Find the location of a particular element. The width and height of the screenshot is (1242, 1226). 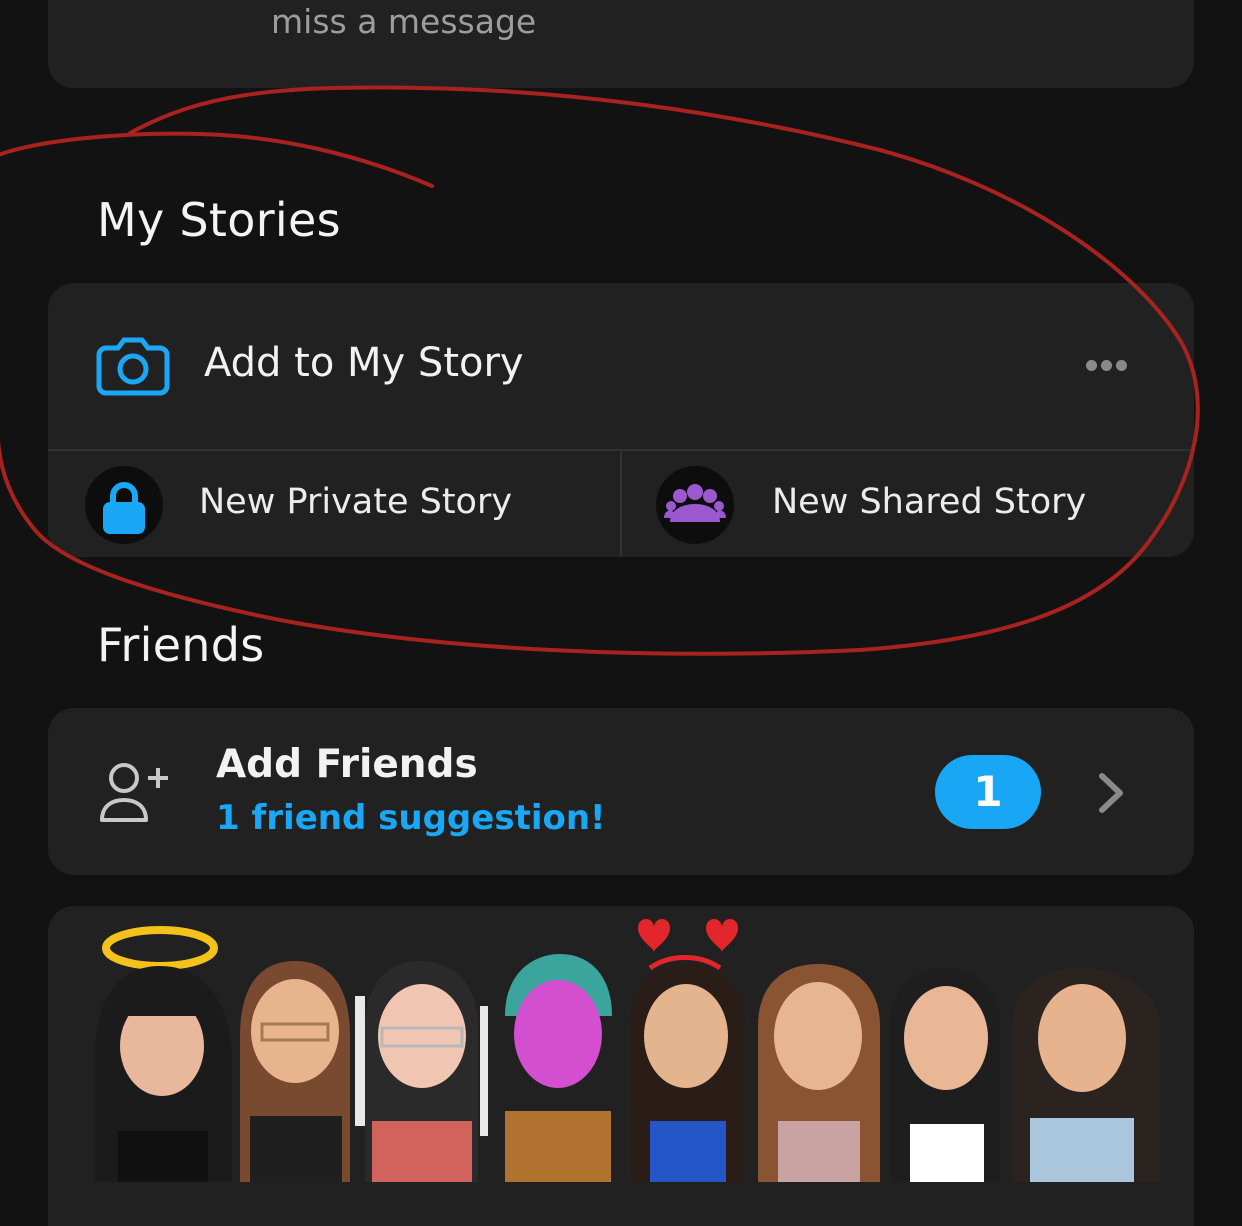

add-friend-icon is located at coordinates (134, 792).